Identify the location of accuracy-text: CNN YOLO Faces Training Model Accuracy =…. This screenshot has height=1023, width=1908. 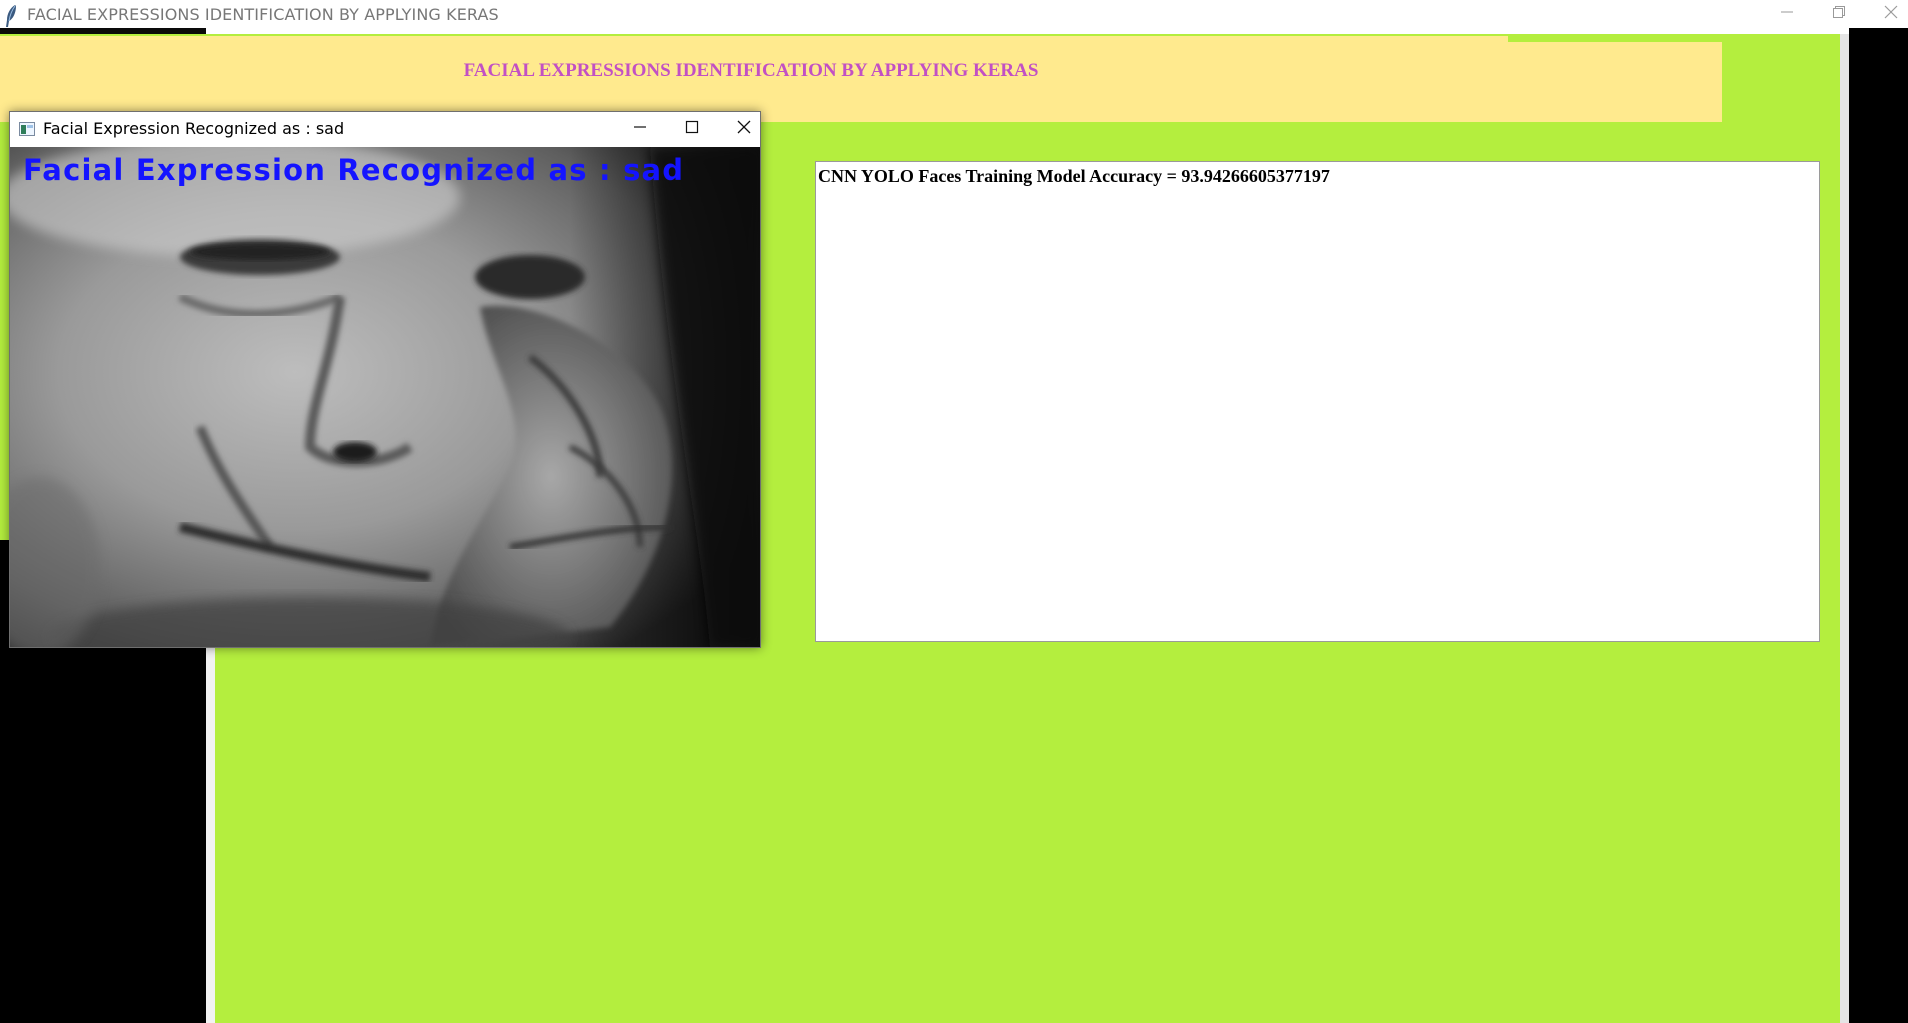
(1074, 176).